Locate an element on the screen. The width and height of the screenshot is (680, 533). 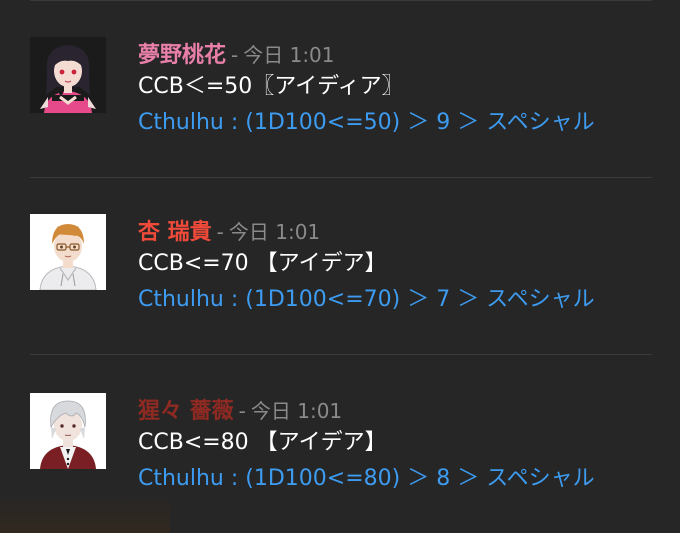
avatar-dark-hair-pink-dress-icon is located at coordinates (68, 75).